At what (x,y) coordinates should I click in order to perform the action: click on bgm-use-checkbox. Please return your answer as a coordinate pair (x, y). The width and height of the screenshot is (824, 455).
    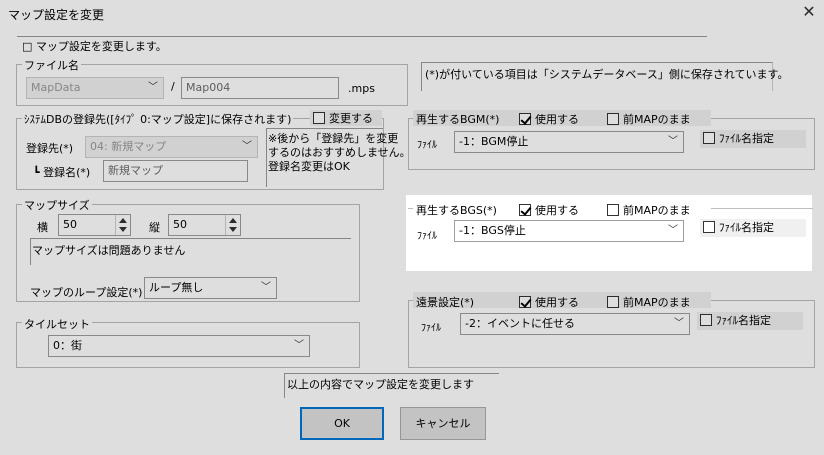
    Looking at the image, I should click on (525, 119).